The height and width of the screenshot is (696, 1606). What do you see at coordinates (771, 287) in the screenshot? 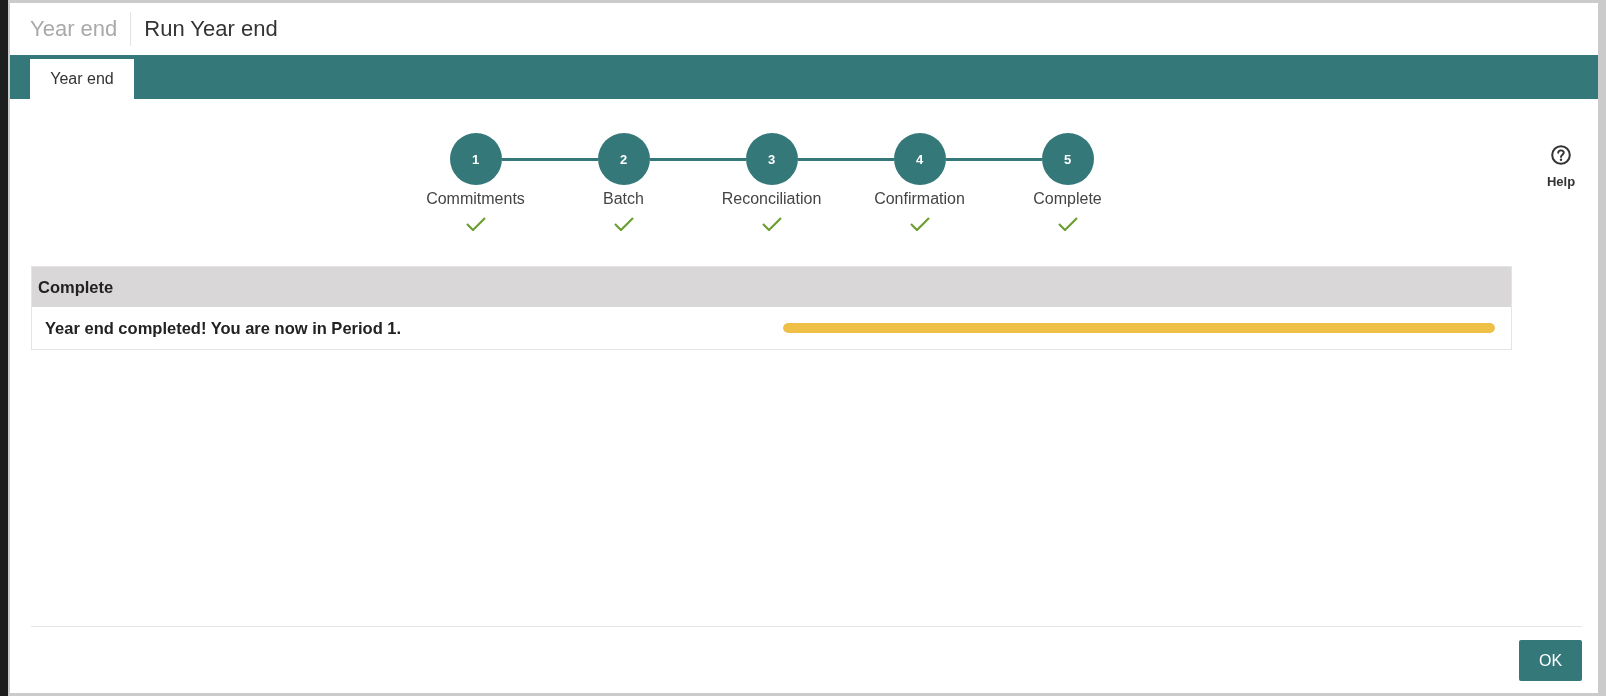
I see `panel-header: Complete` at bounding box center [771, 287].